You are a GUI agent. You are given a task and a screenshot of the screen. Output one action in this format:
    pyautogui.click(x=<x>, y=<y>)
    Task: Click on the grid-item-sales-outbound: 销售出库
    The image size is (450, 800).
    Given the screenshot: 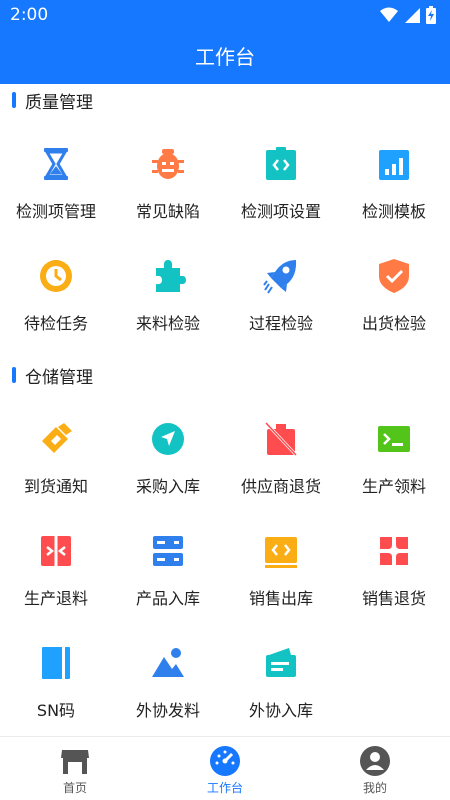 What is the action you would take?
    pyautogui.click(x=281, y=573)
    